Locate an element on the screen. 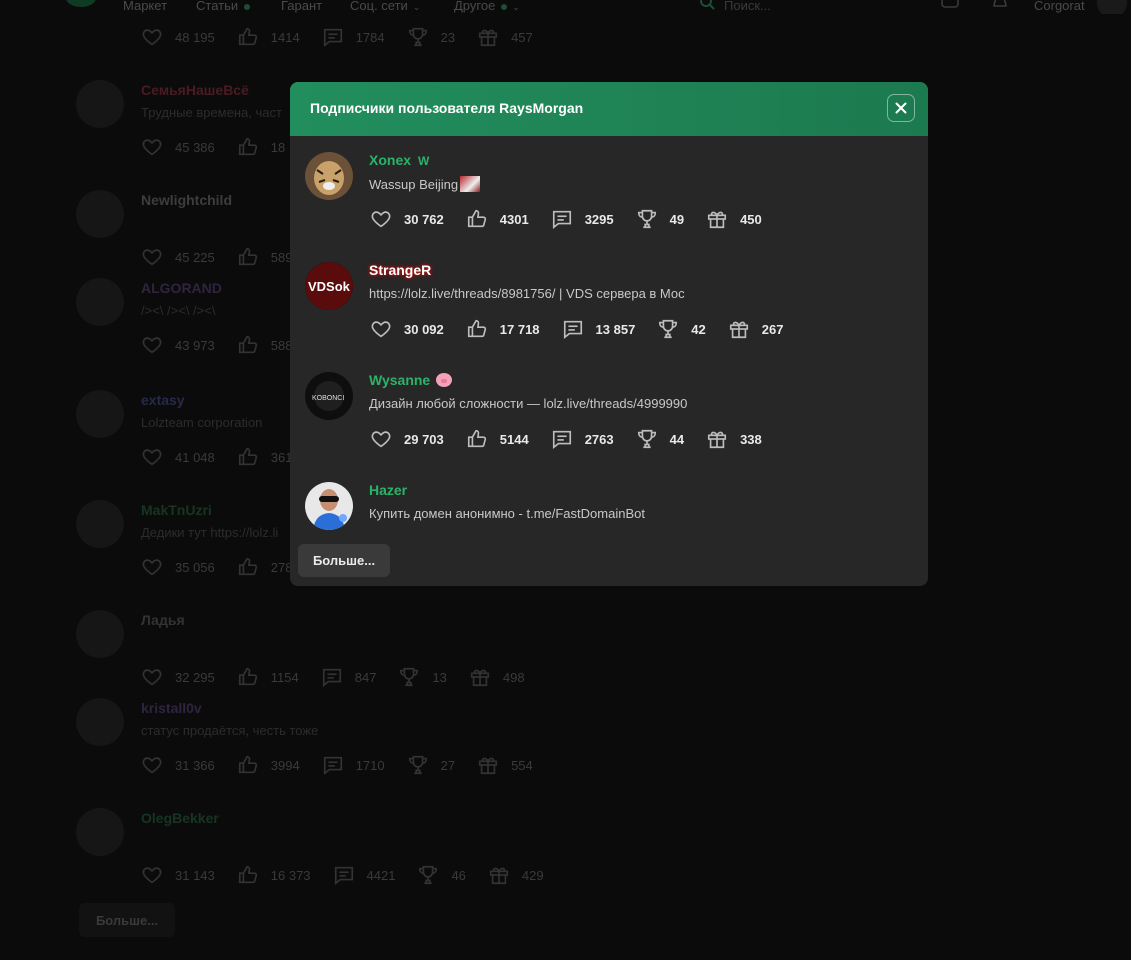 Image resolution: width=1131 pixels, height=960 pixels. new-indicator-dot is located at coordinates (247, 6).